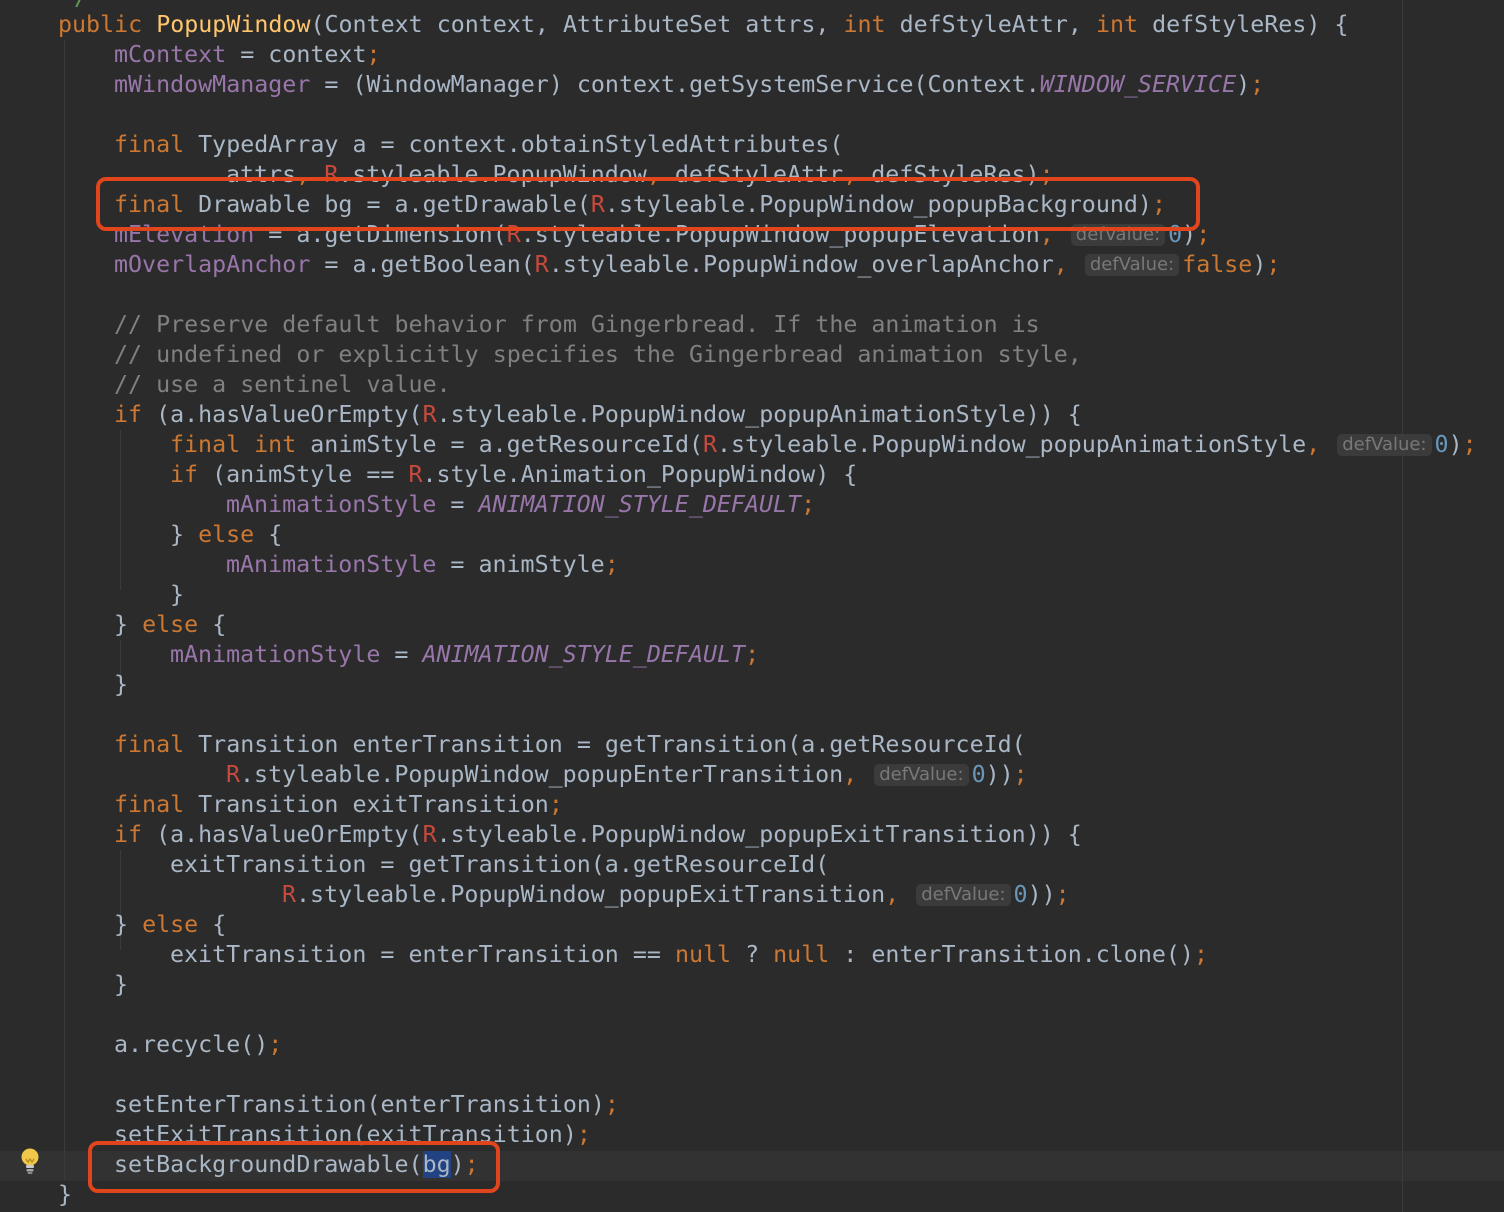 The width and height of the screenshot is (1504, 1212). Describe the element at coordinates (422, 954) in the screenshot. I see `code-text: exitTransition = enterTransition ==` at that location.